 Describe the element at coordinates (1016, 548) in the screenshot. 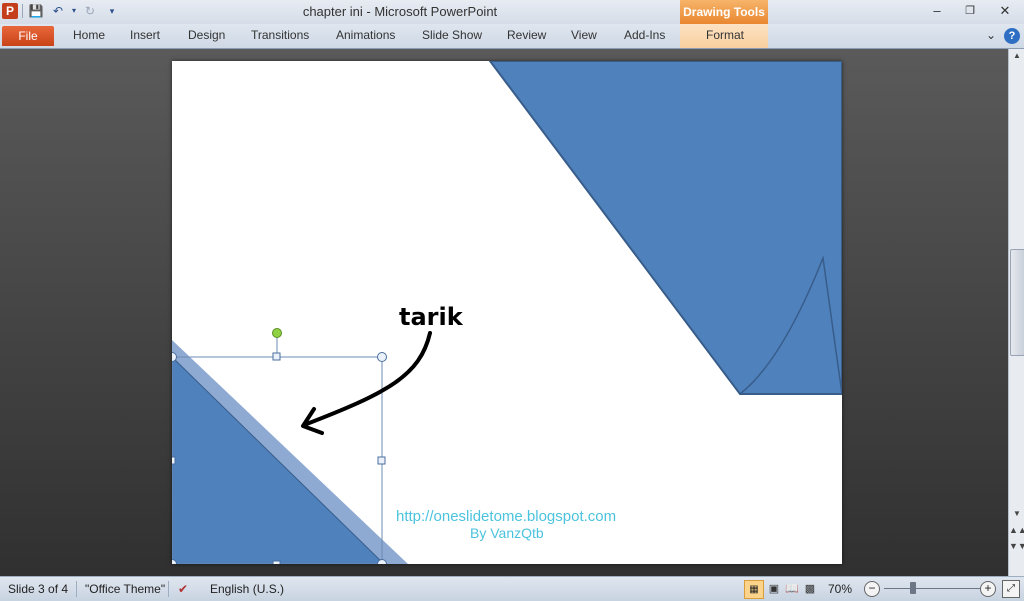

I see `next-slide-icon: ▼▼` at that location.